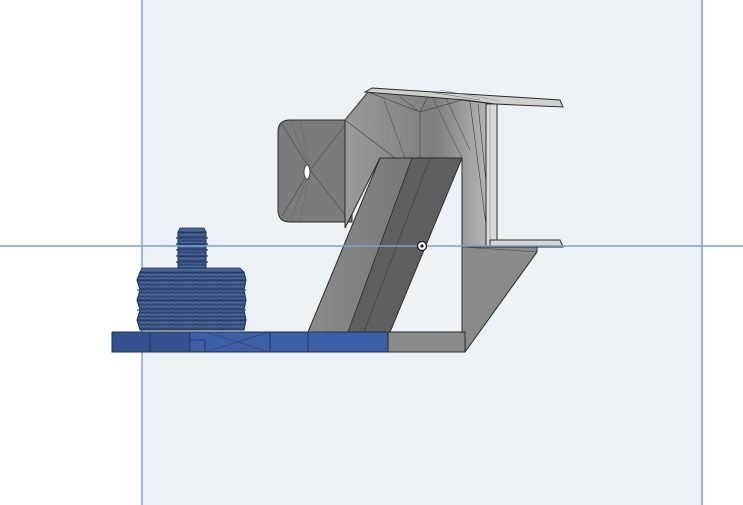 The width and height of the screenshot is (743, 505). Describe the element at coordinates (422, 246) in the screenshot. I see `origin-point-icon` at that location.